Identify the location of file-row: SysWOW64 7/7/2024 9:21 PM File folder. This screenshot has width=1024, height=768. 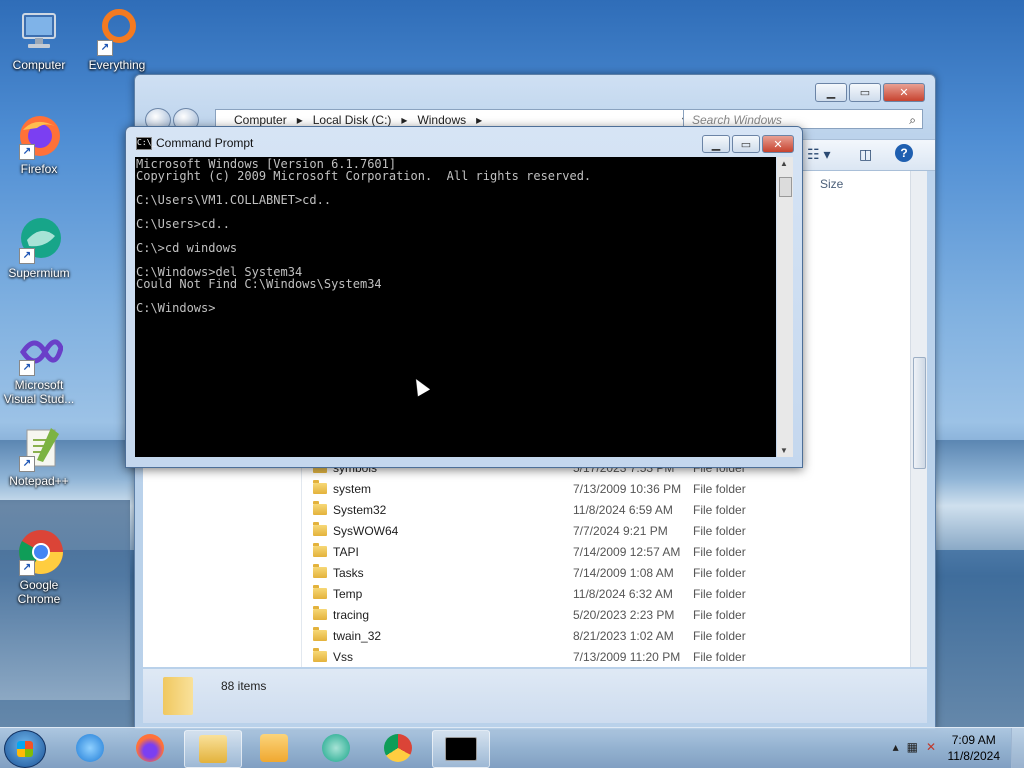
(529, 530).